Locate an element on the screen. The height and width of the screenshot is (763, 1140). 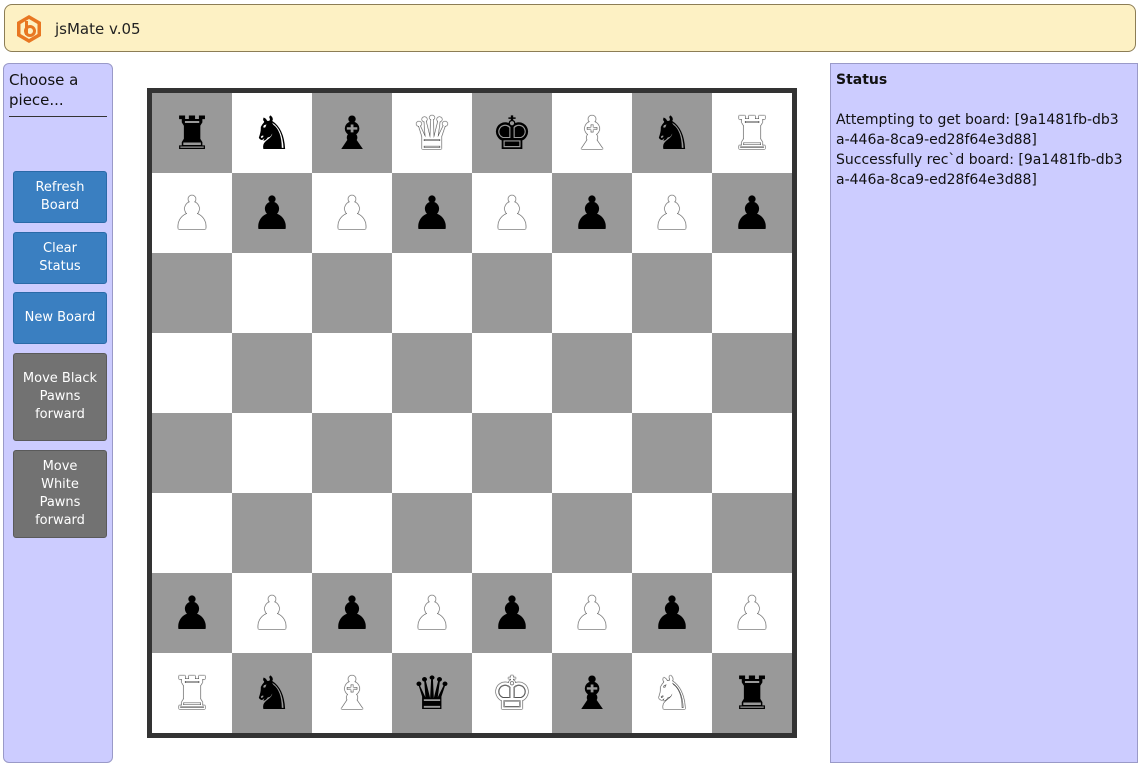
white-king-icon: ♚ is located at coordinates (511, 693).